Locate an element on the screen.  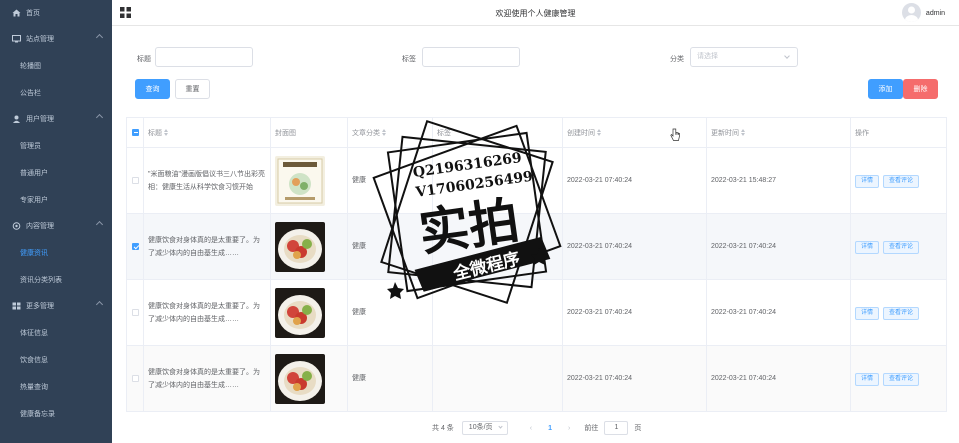
goto-label: 前往 is located at coordinates (591, 428).